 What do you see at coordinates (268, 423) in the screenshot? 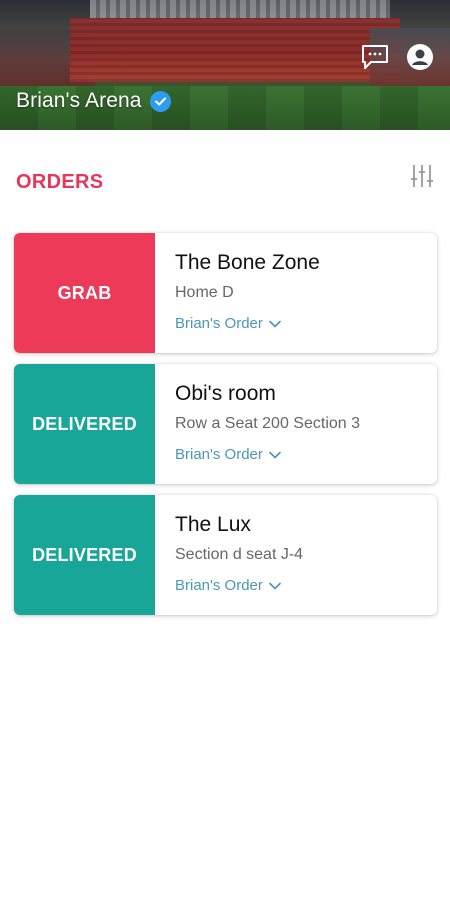
I see `order-location: Row a Seat 200 Section 3` at bounding box center [268, 423].